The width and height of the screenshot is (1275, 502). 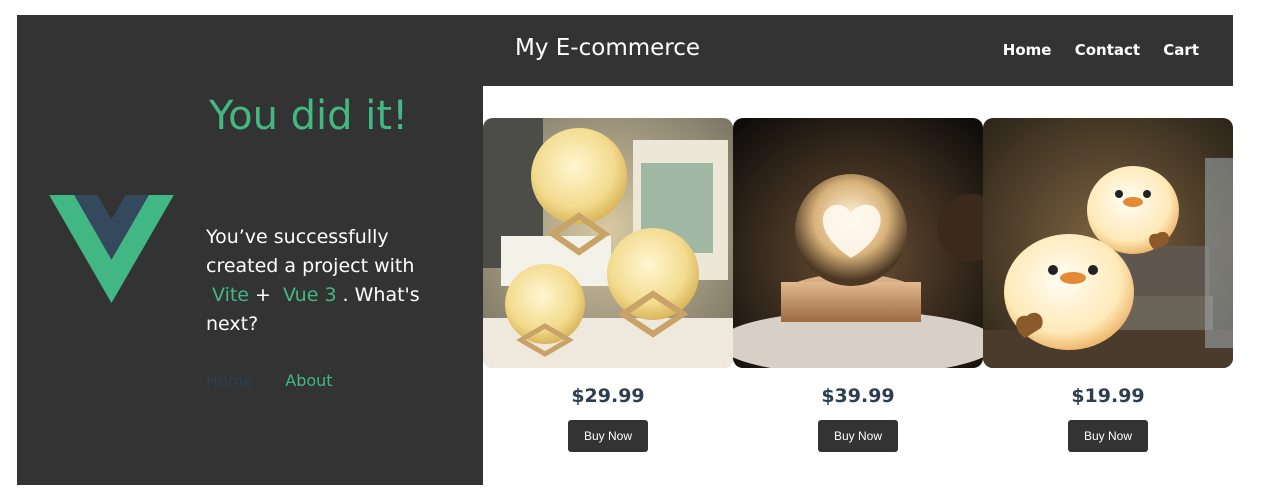 I want to click on product-card: $19.99 Buy Now, so click(x=1108, y=285).